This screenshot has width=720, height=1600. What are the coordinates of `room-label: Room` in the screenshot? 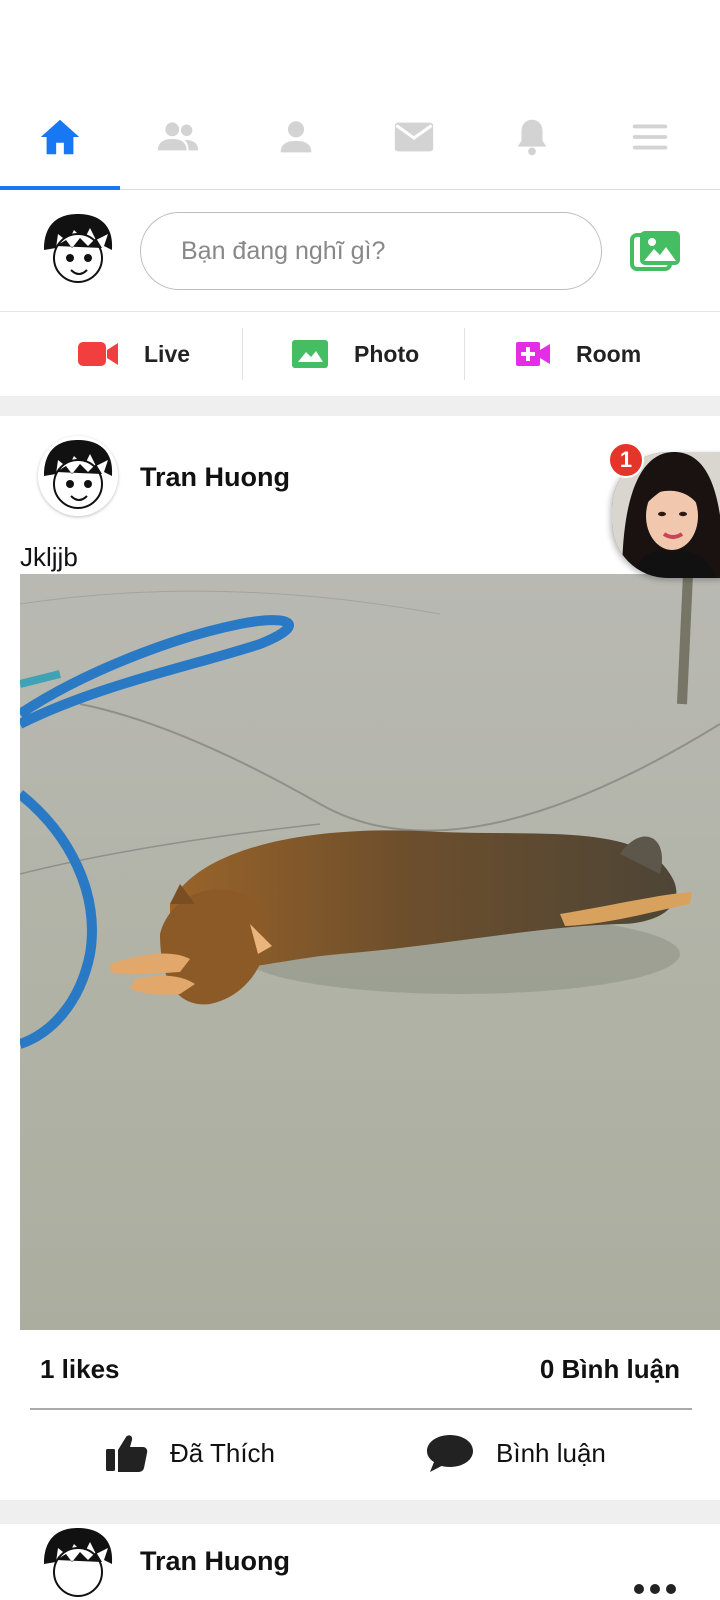 It's located at (609, 353).